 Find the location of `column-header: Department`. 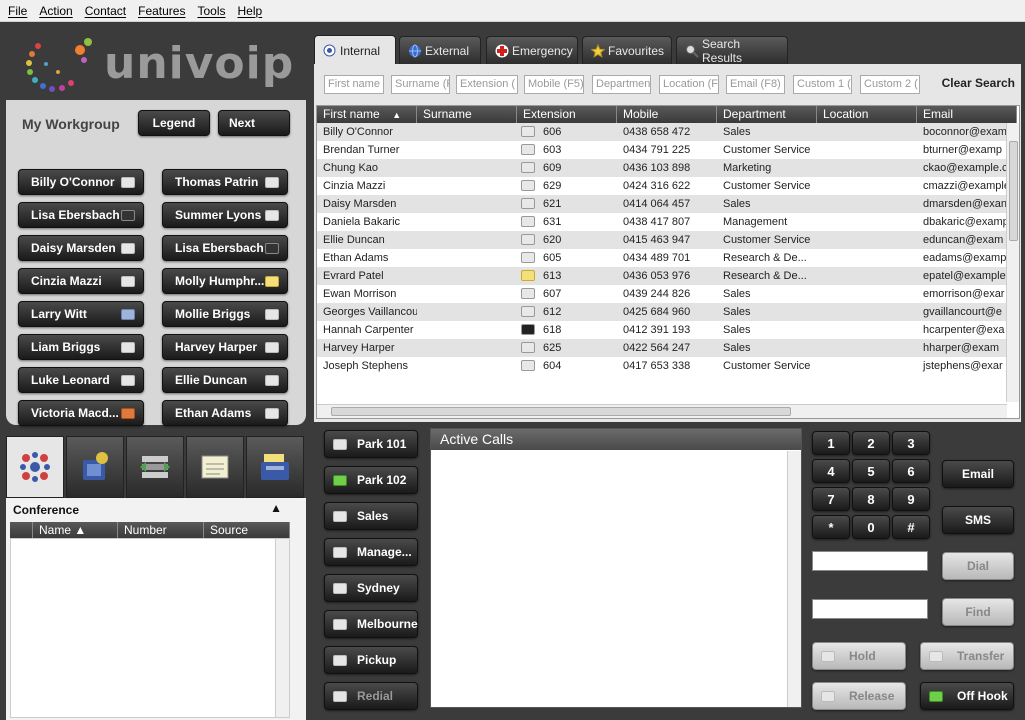

column-header: Department is located at coordinates (767, 114).